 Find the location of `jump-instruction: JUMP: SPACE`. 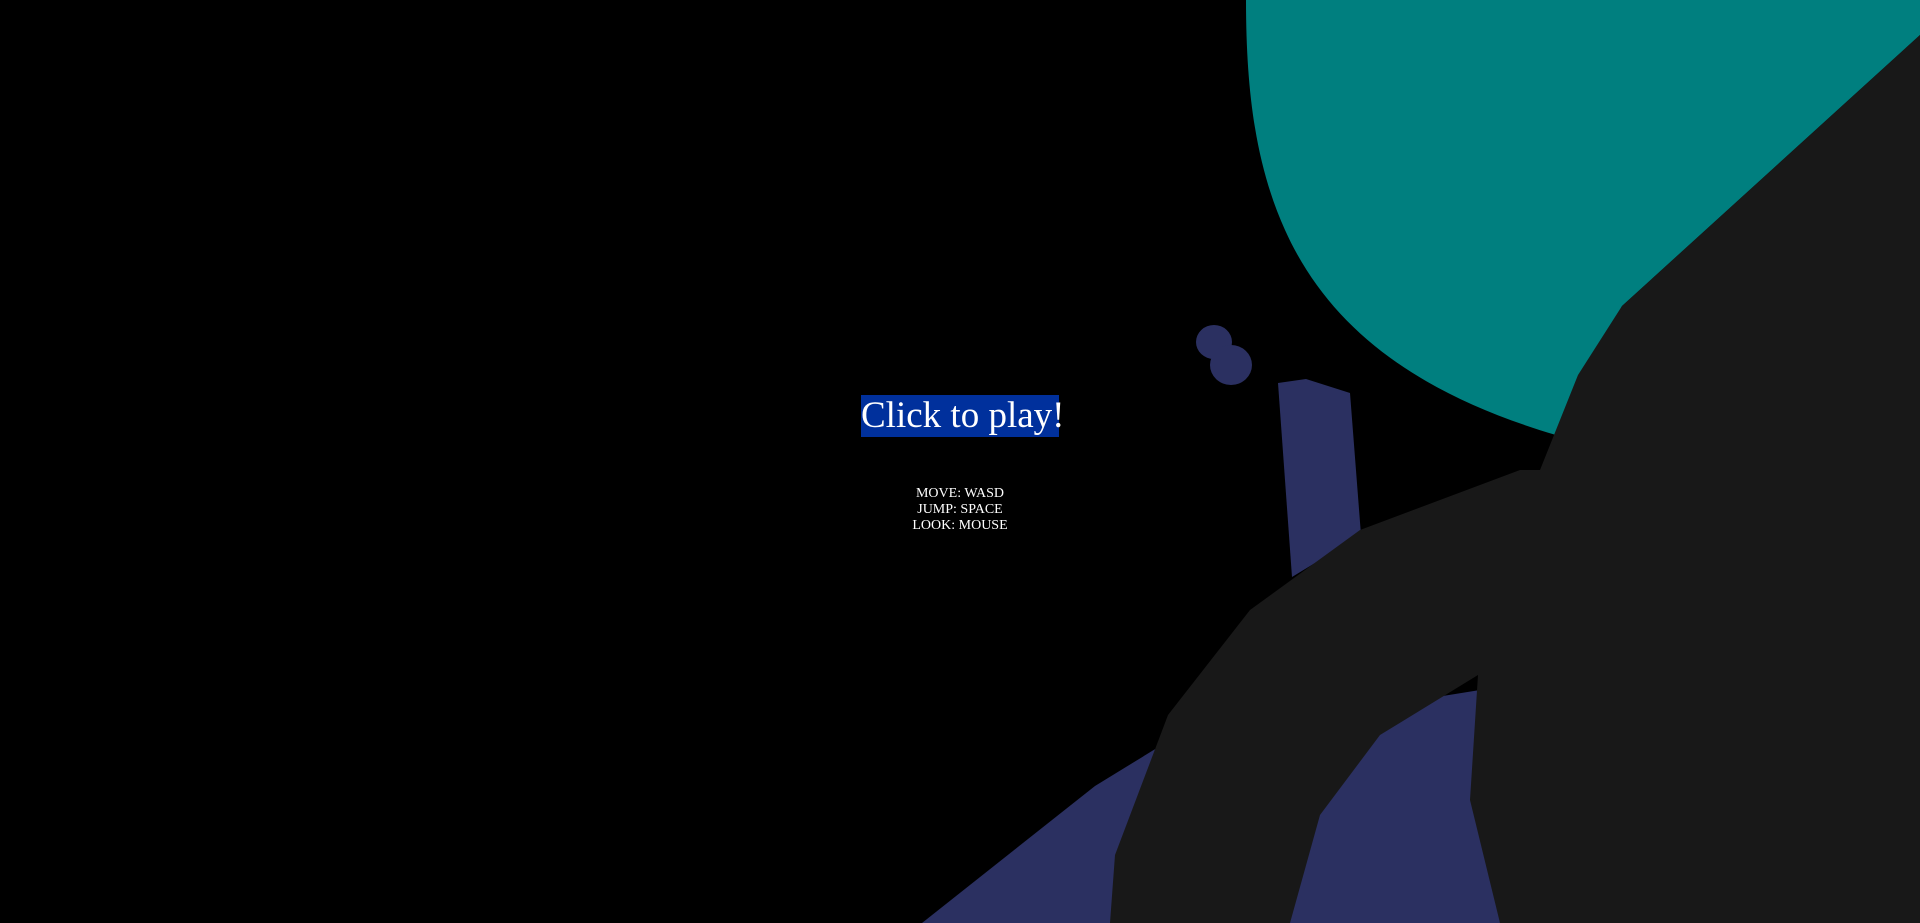

jump-instruction: JUMP: SPACE is located at coordinates (960, 509).